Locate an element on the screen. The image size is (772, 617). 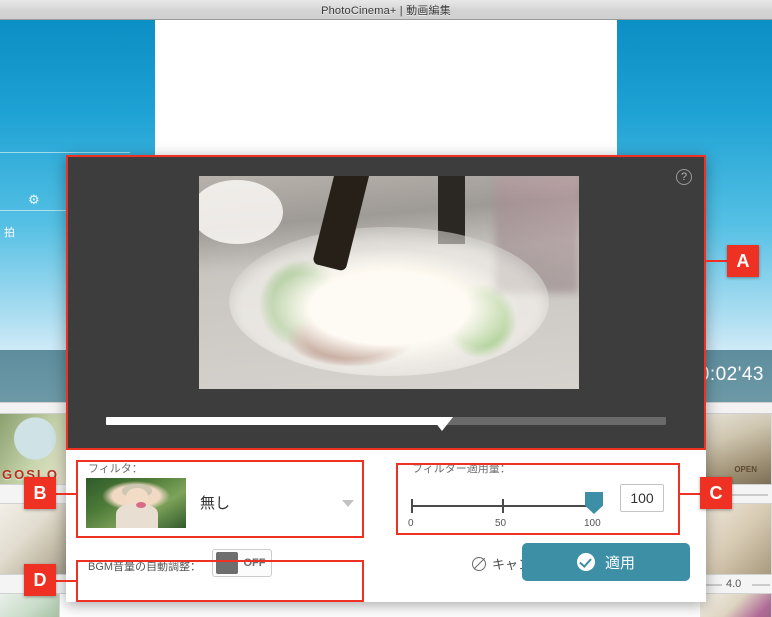
chevron-down-icon is located at coordinates (348, 503).